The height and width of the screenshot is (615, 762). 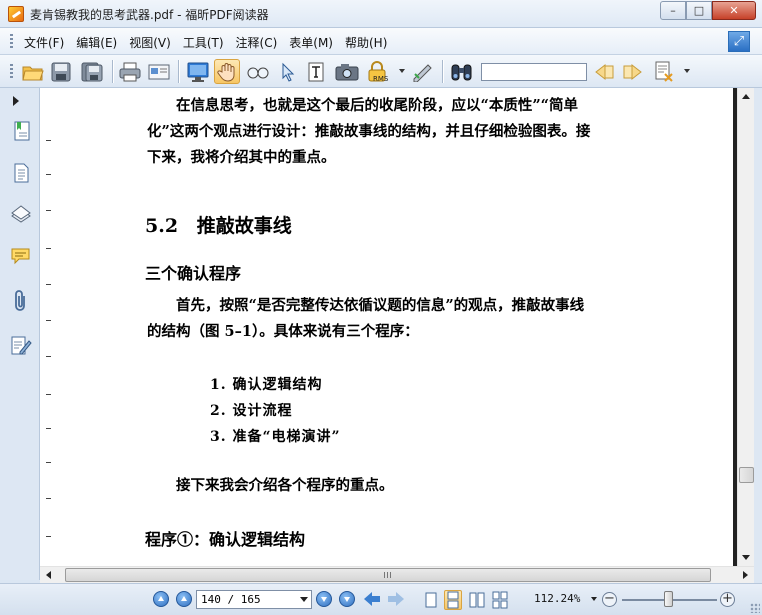 What do you see at coordinates (665, 71) in the screenshot?
I see `highlight-button` at bounding box center [665, 71].